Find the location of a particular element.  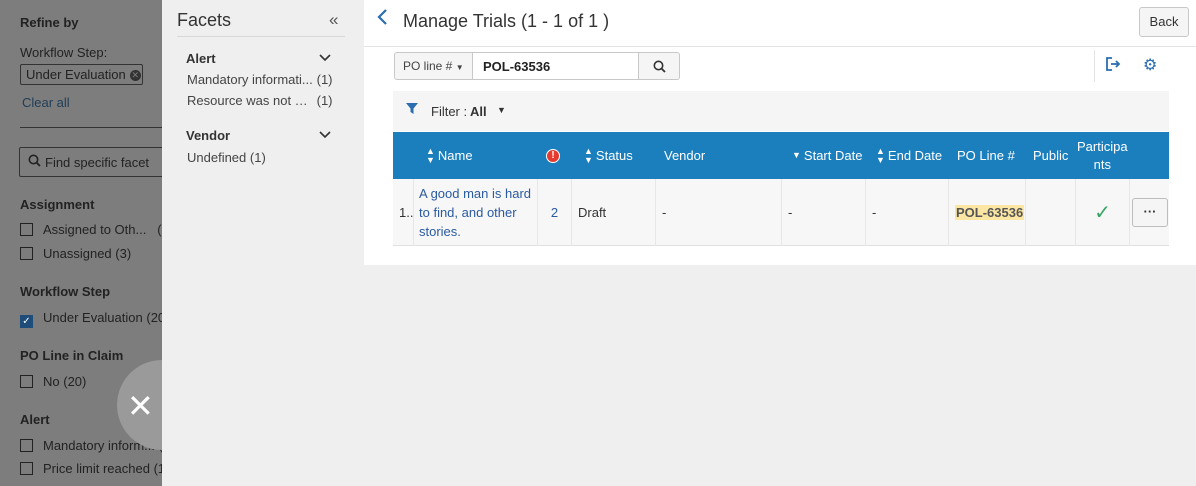

alerts-count-link: 2 is located at coordinates (554, 212).